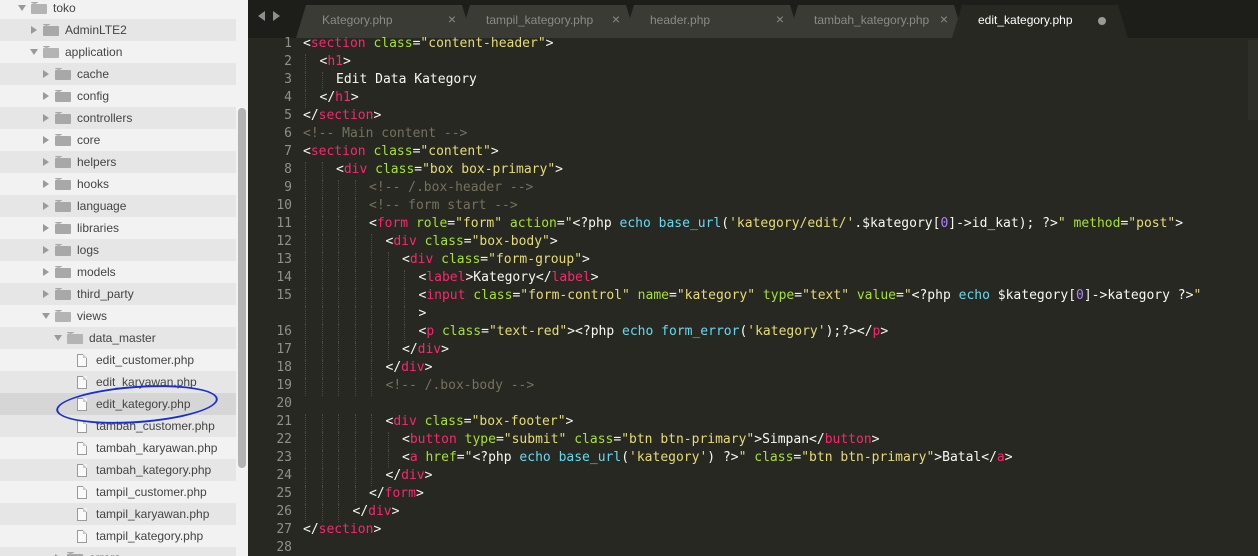  I want to click on folder-item: views, so click(118, 316).